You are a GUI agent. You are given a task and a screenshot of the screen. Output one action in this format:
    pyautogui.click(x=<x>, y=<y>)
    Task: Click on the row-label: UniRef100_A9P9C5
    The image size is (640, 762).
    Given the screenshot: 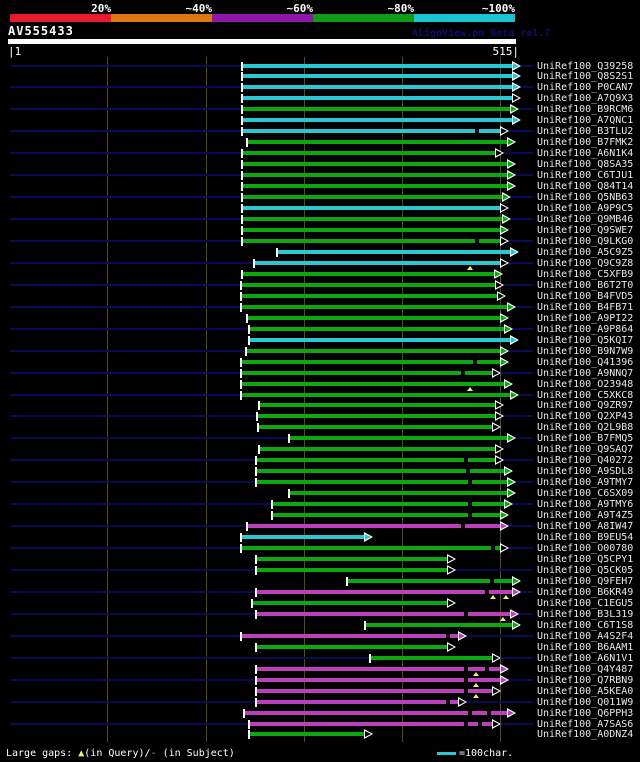 What is the action you would take?
    pyautogui.click(x=585, y=209)
    